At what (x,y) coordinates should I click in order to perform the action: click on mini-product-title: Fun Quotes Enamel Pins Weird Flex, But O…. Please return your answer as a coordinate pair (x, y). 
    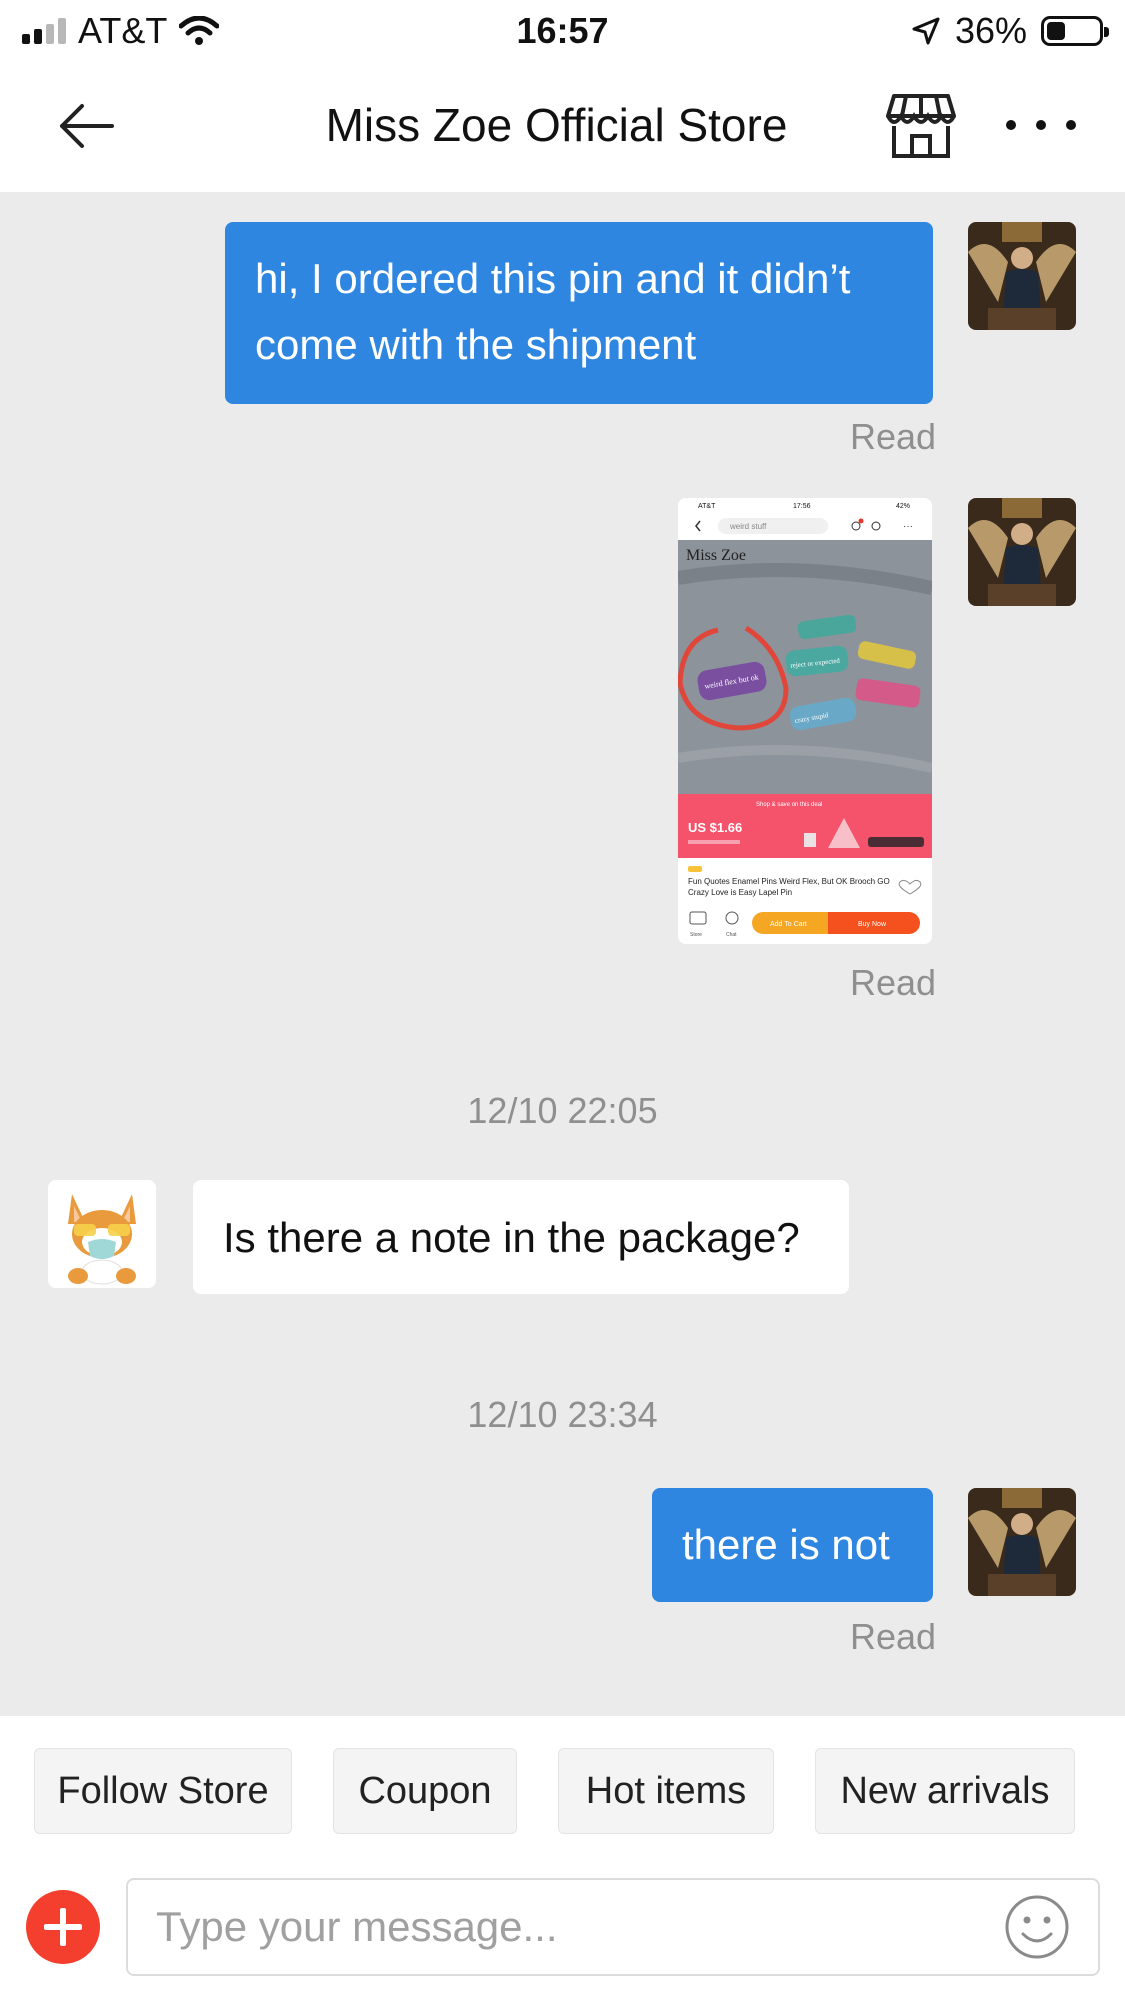
    Looking at the image, I should click on (789, 887).